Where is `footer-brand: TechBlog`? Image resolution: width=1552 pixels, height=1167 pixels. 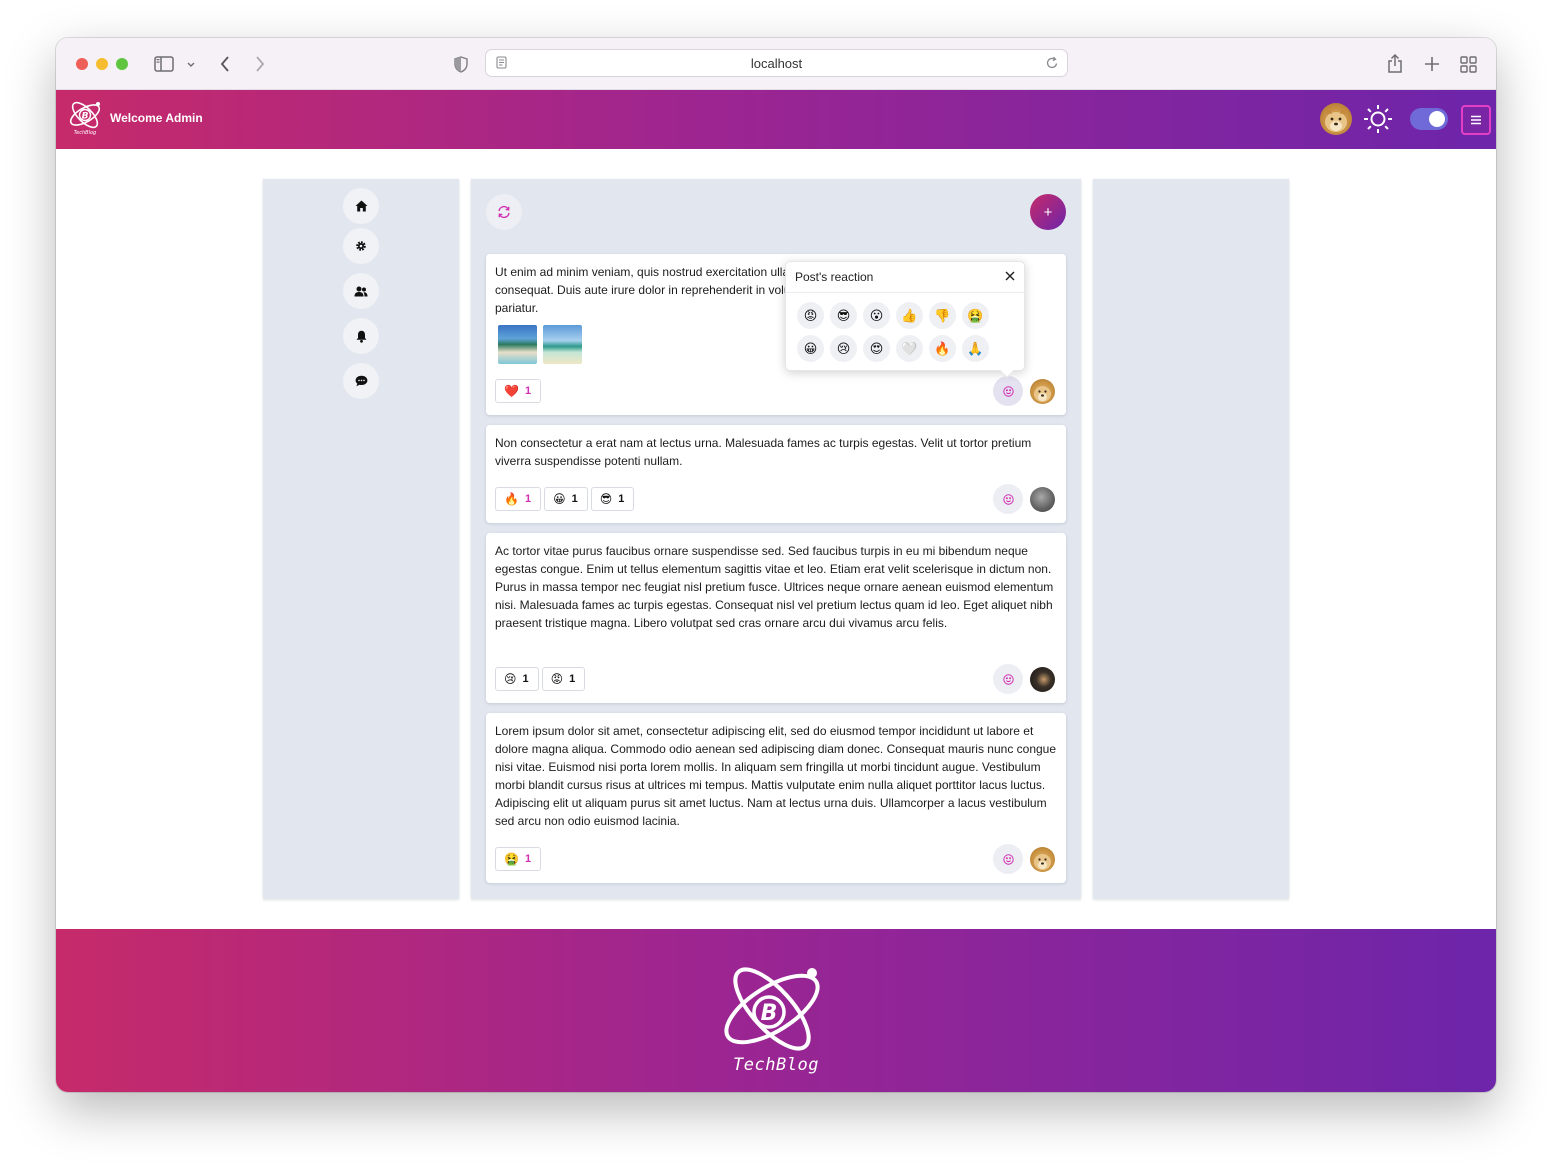 footer-brand: TechBlog is located at coordinates (776, 1065).